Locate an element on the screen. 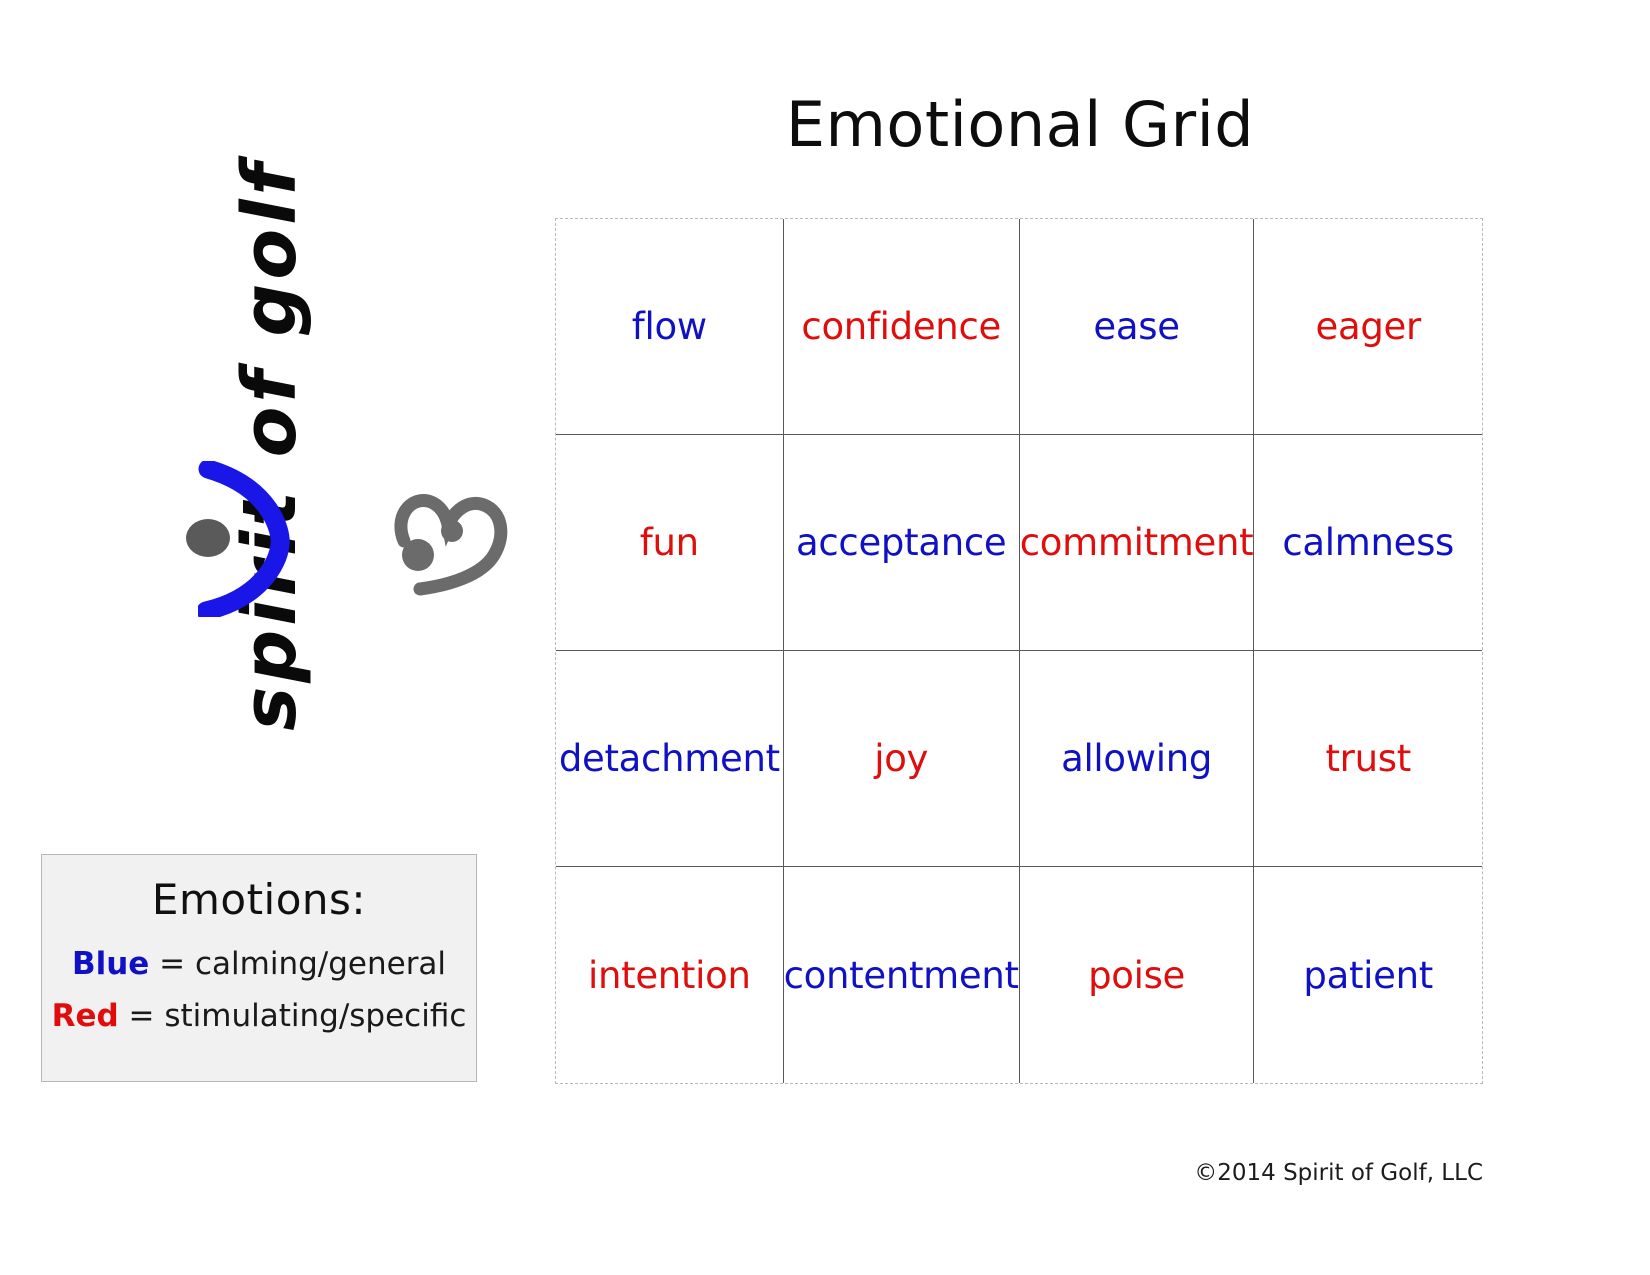 This screenshot has width=1650, height=1275. grid-cell: eager is located at coordinates (1368, 327).